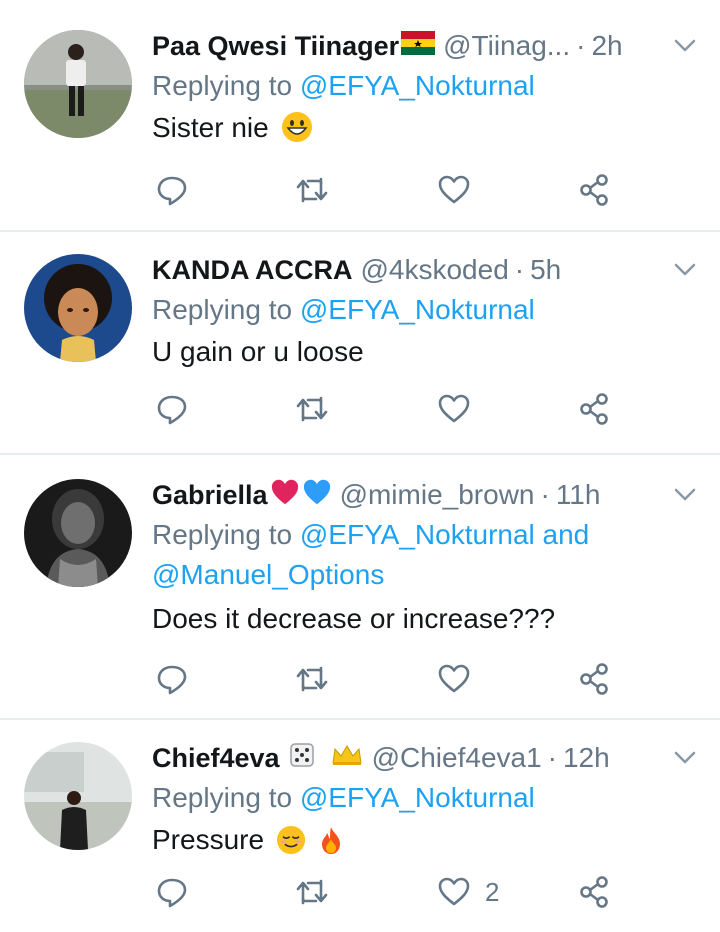 The height and width of the screenshot is (932, 720). I want to click on like-button: 2, so click(468, 892).